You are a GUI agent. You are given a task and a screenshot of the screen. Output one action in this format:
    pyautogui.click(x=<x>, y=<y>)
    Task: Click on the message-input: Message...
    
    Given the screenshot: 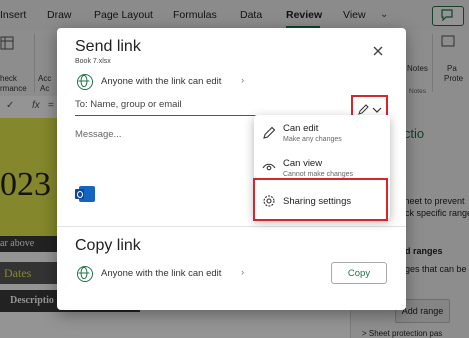 What is the action you would take?
    pyautogui.click(x=98, y=134)
    